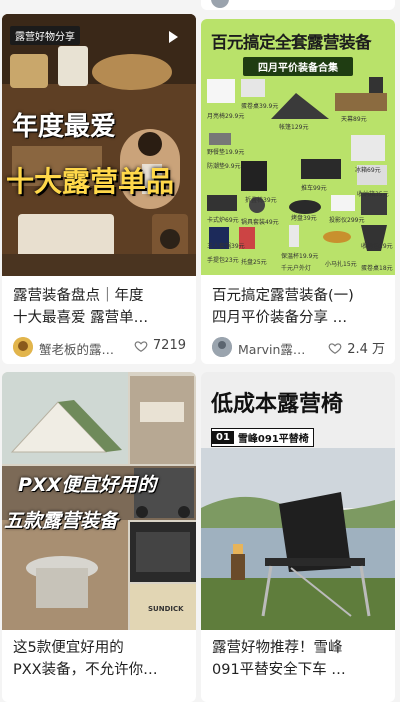 The image size is (400, 702). What do you see at coordinates (354, 119) in the screenshot?
I see `item-label: 天幕89元` at bounding box center [354, 119].